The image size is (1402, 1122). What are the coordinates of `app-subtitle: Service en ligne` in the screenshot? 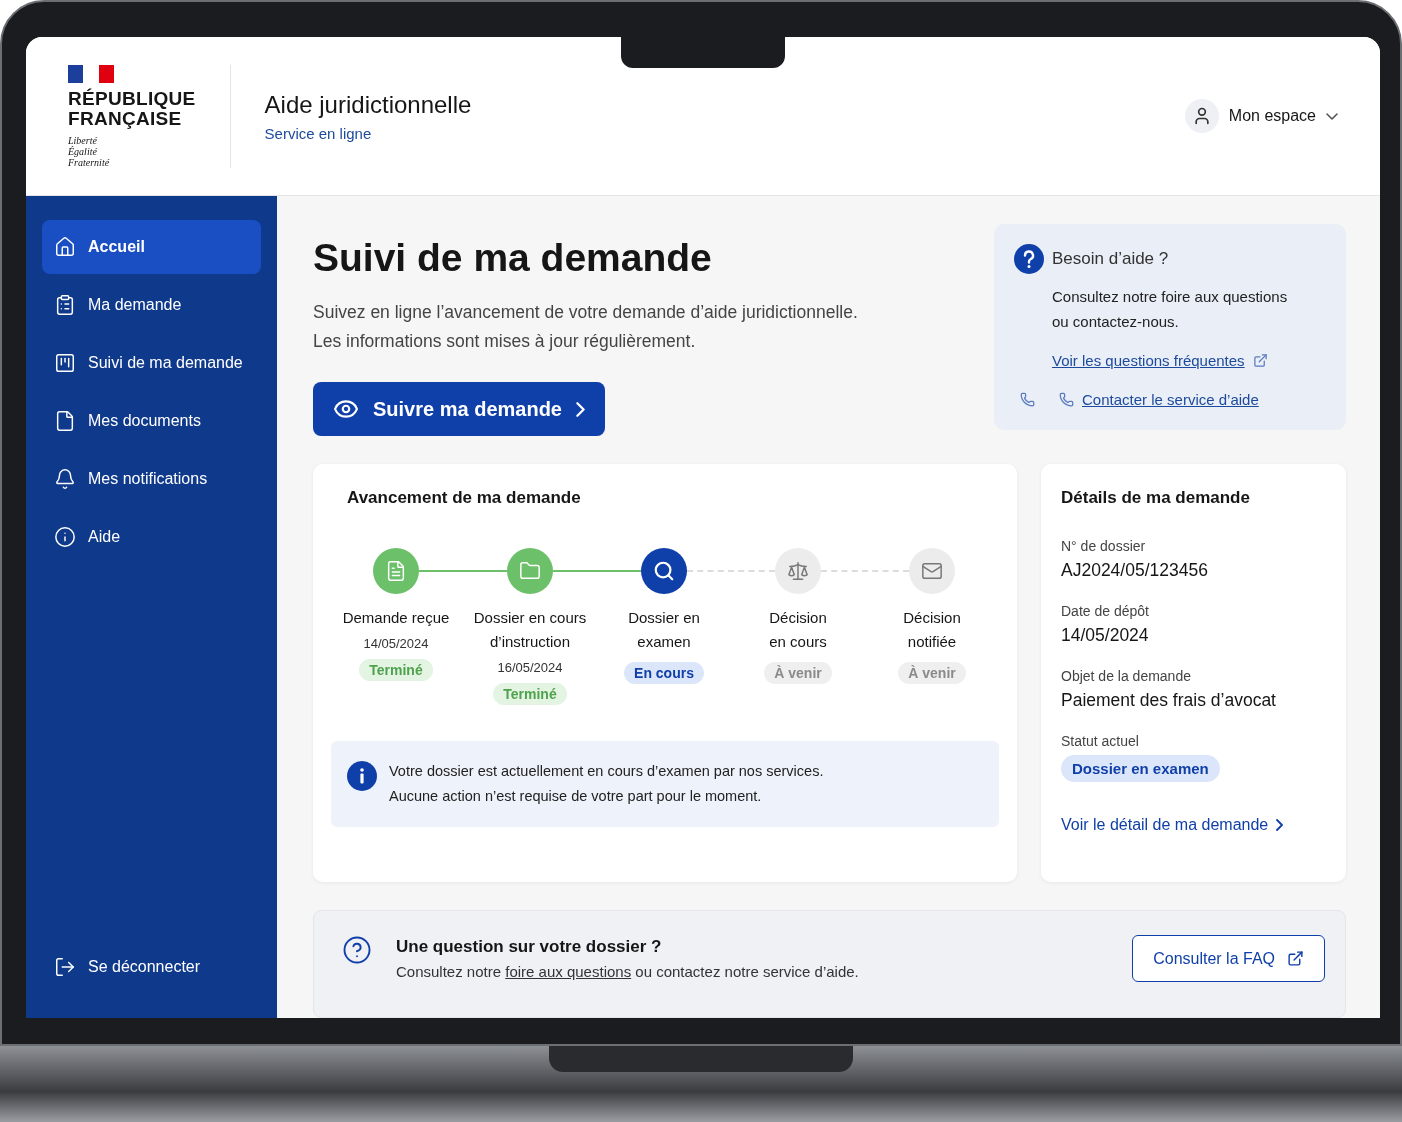 It's located at (318, 133).